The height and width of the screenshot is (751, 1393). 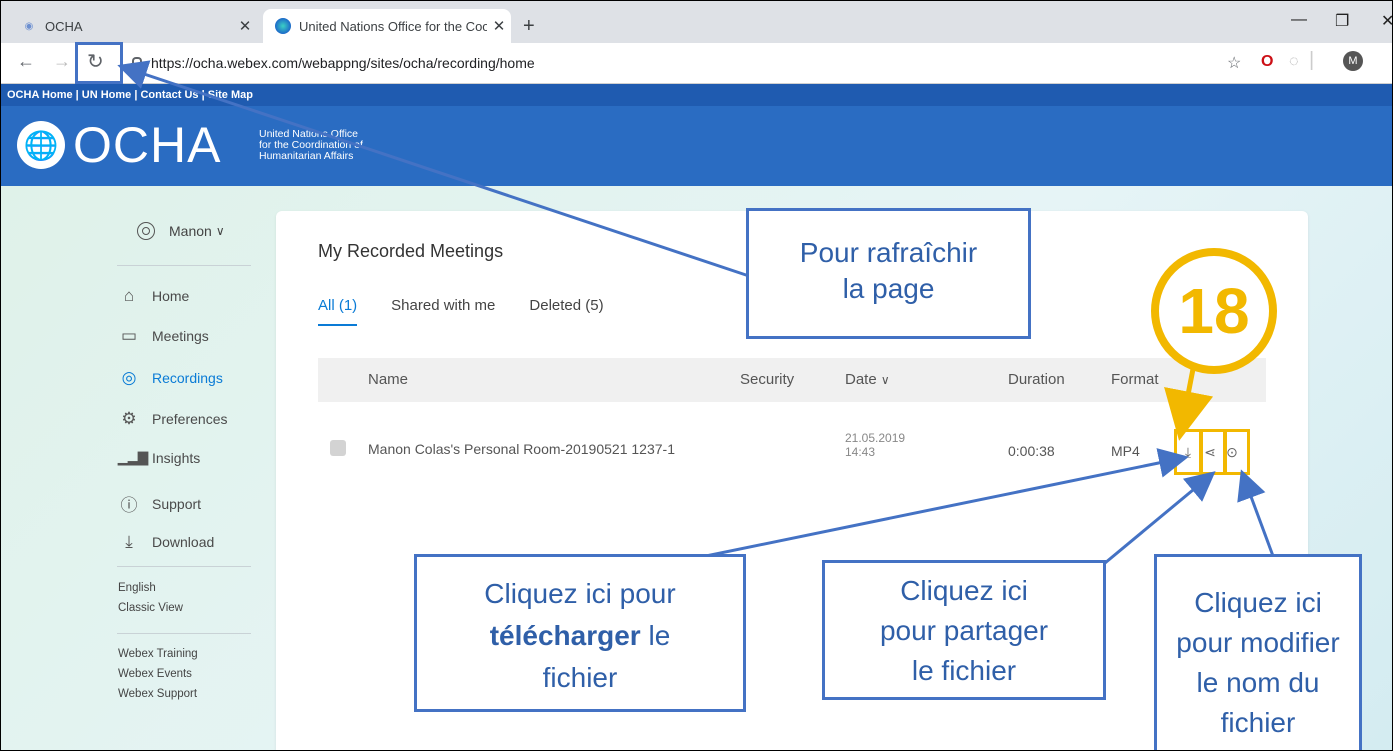 I want to click on sidebar-item-label: Insights, so click(x=176, y=458).